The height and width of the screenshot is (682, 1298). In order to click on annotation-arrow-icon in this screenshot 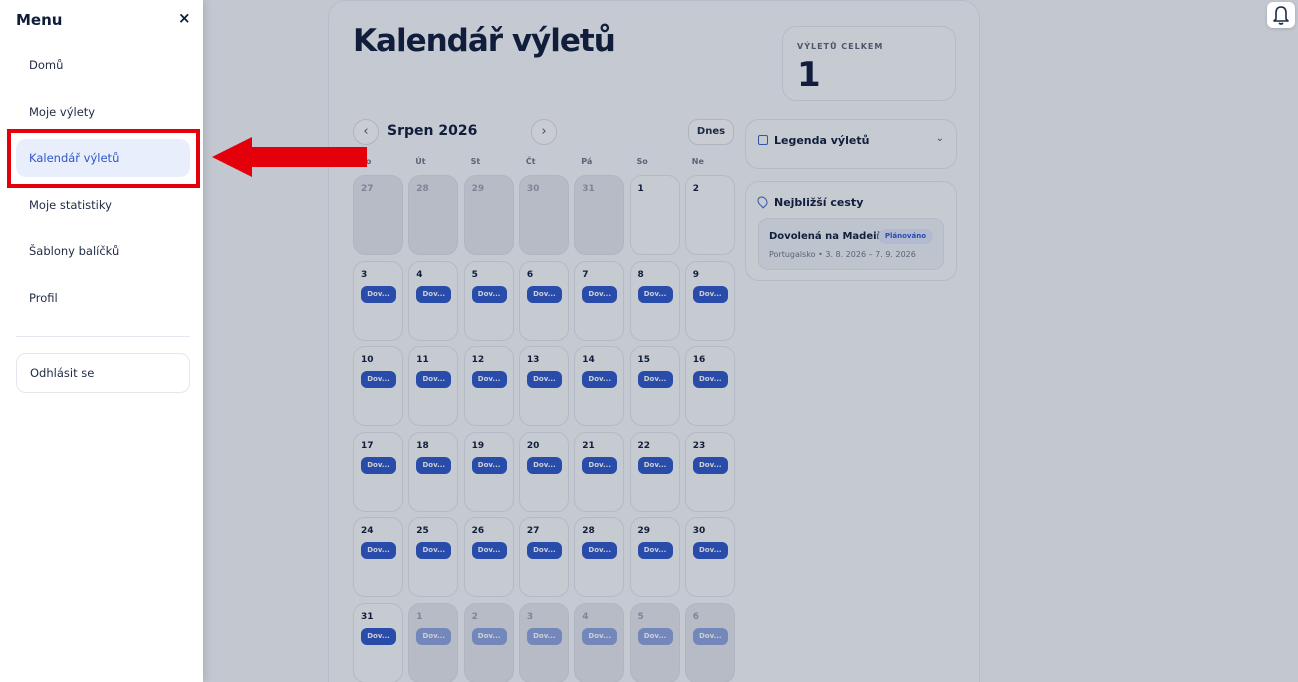, I will do `click(289, 157)`.